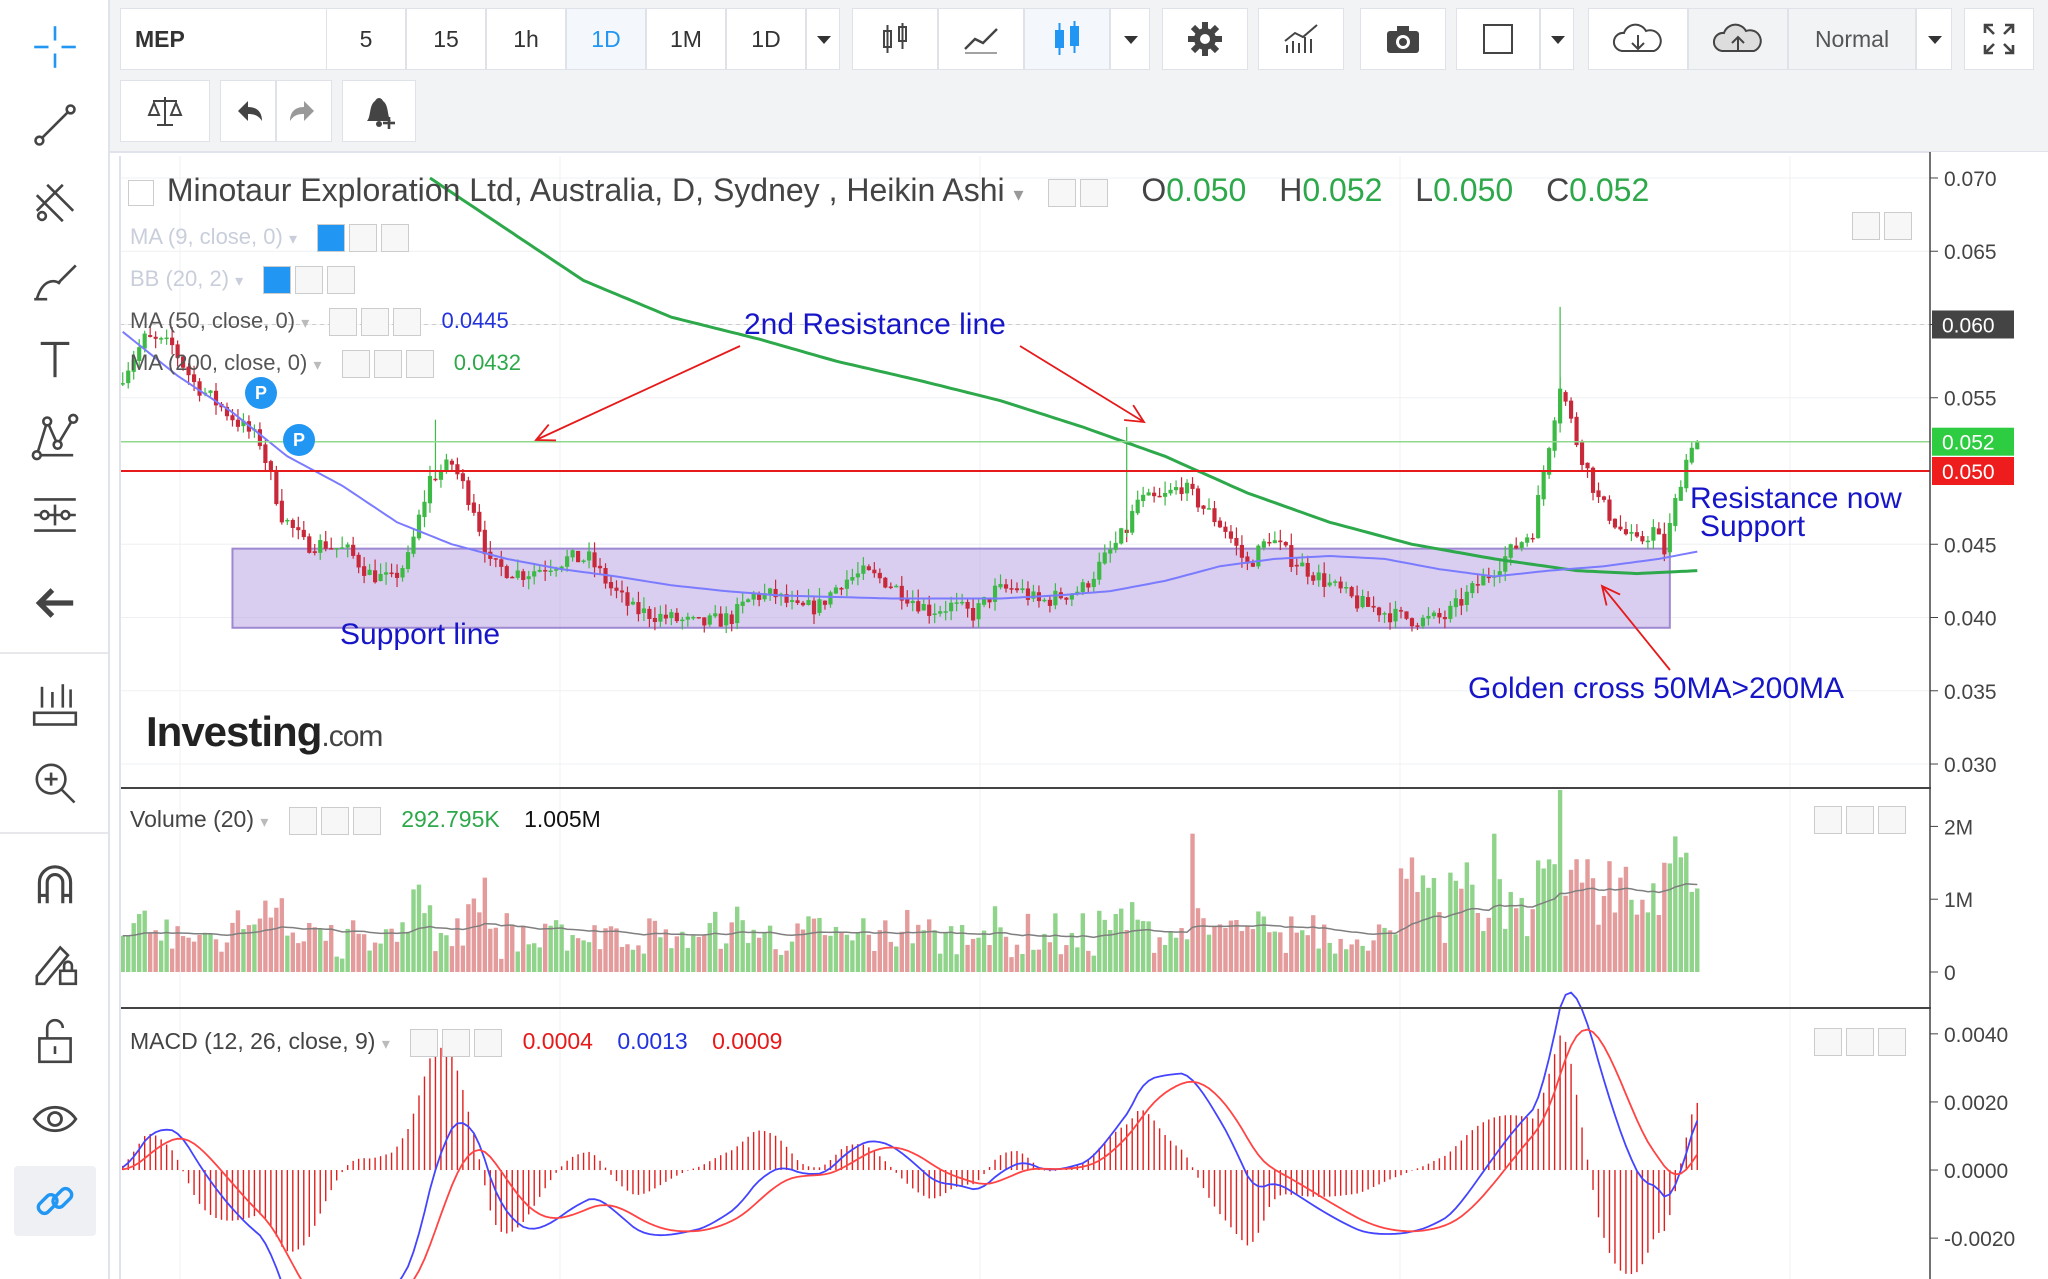  Describe the element at coordinates (1019, 195) in the screenshot. I see `chevron-down-icon: ▾` at that location.